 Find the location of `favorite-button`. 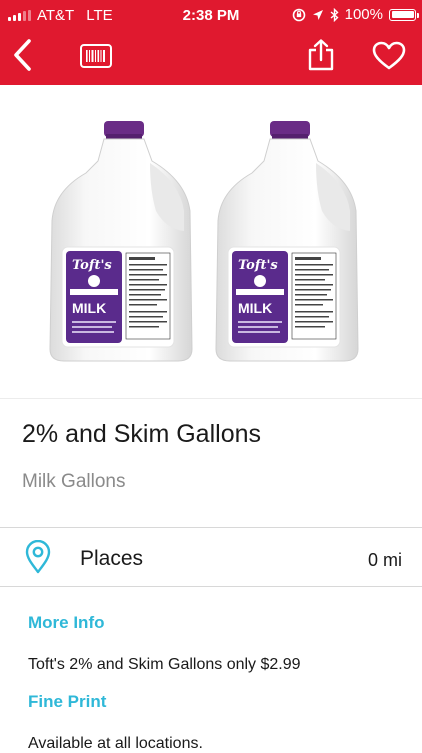

favorite-button is located at coordinates (389, 56).